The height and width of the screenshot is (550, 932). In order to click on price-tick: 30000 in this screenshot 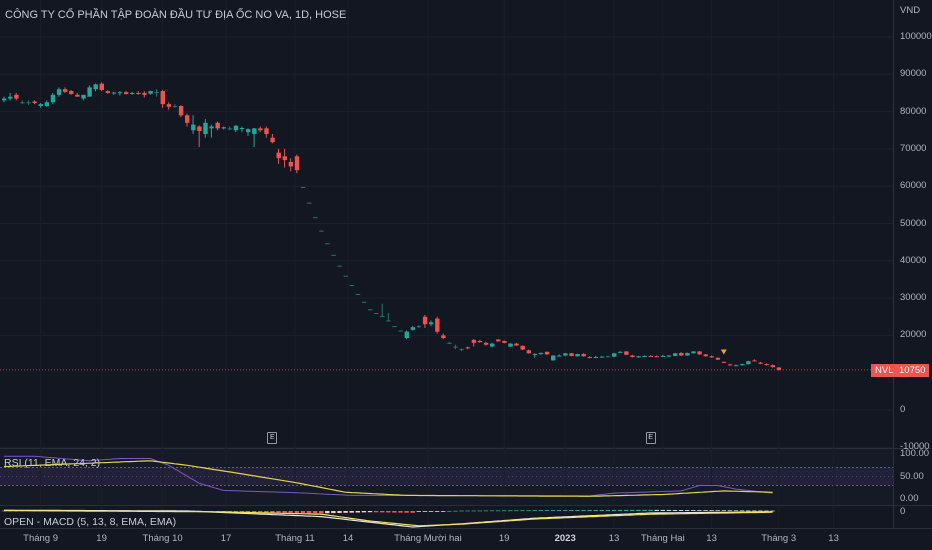, I will do `click(913, 298)`.